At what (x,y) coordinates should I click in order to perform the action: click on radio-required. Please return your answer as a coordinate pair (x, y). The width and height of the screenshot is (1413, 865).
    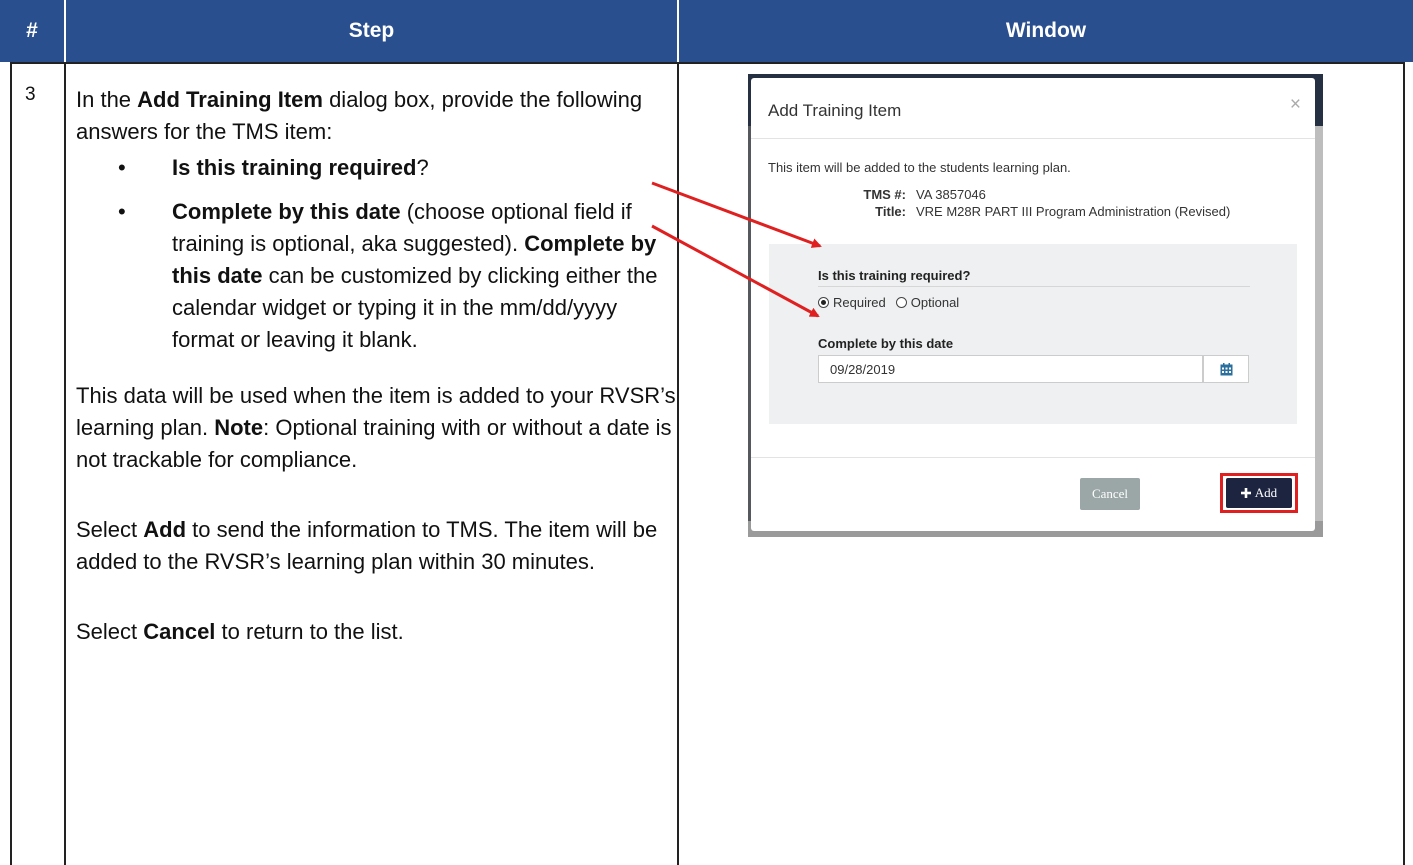
    Looking at the image, I should click on (823, 302).